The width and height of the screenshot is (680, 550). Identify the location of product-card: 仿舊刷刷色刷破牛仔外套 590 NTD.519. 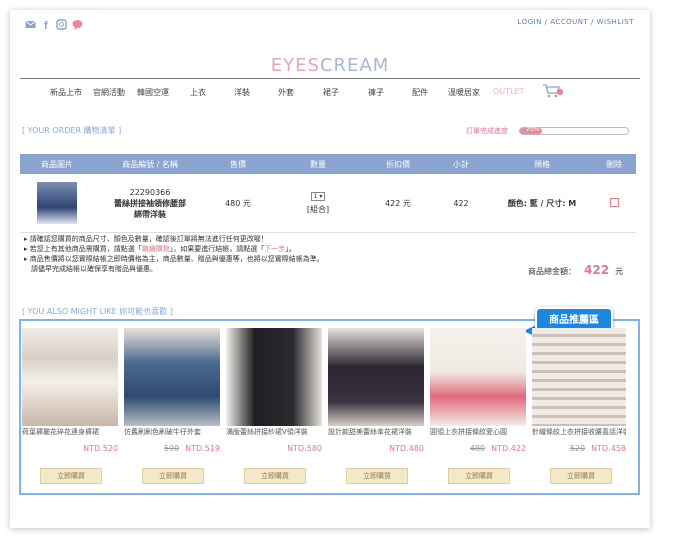
(172, 390).